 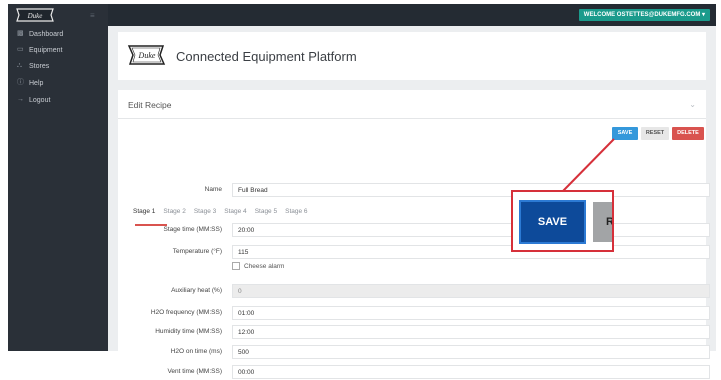 I want to click on equipment-icon: ▭, so click(x=20, y=49).